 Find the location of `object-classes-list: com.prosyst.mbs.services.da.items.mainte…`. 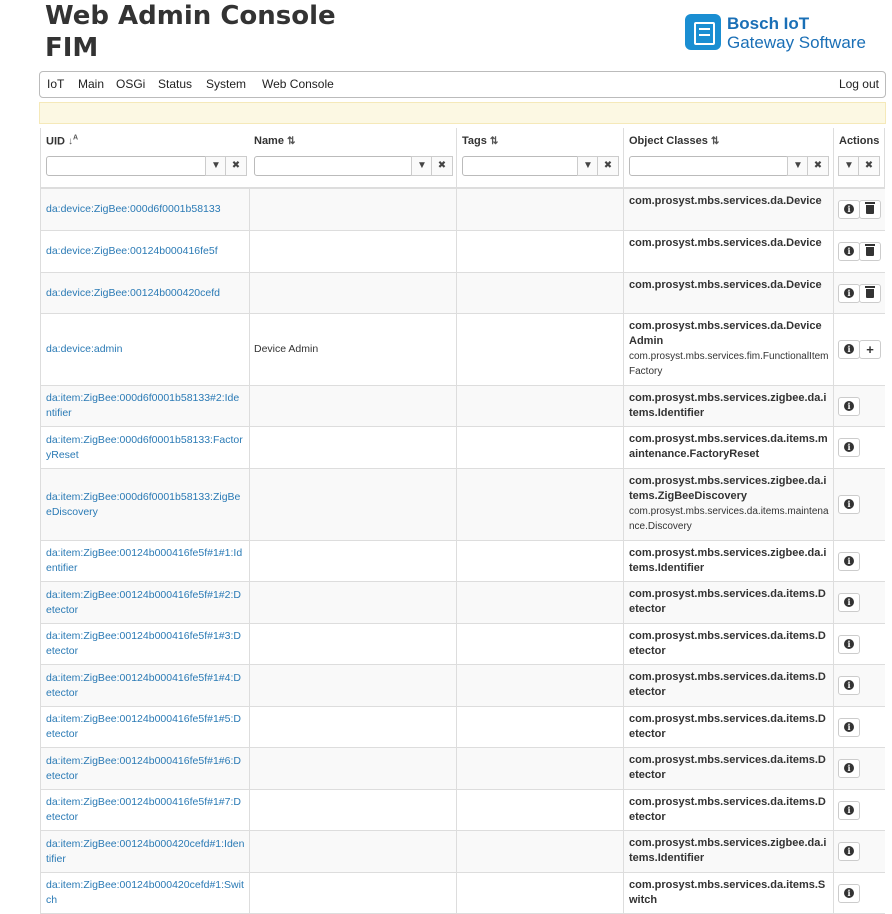

object-classes-list: com.prosyst.mbs.services.da.items.mainte… is located at coordinates (729, 447).